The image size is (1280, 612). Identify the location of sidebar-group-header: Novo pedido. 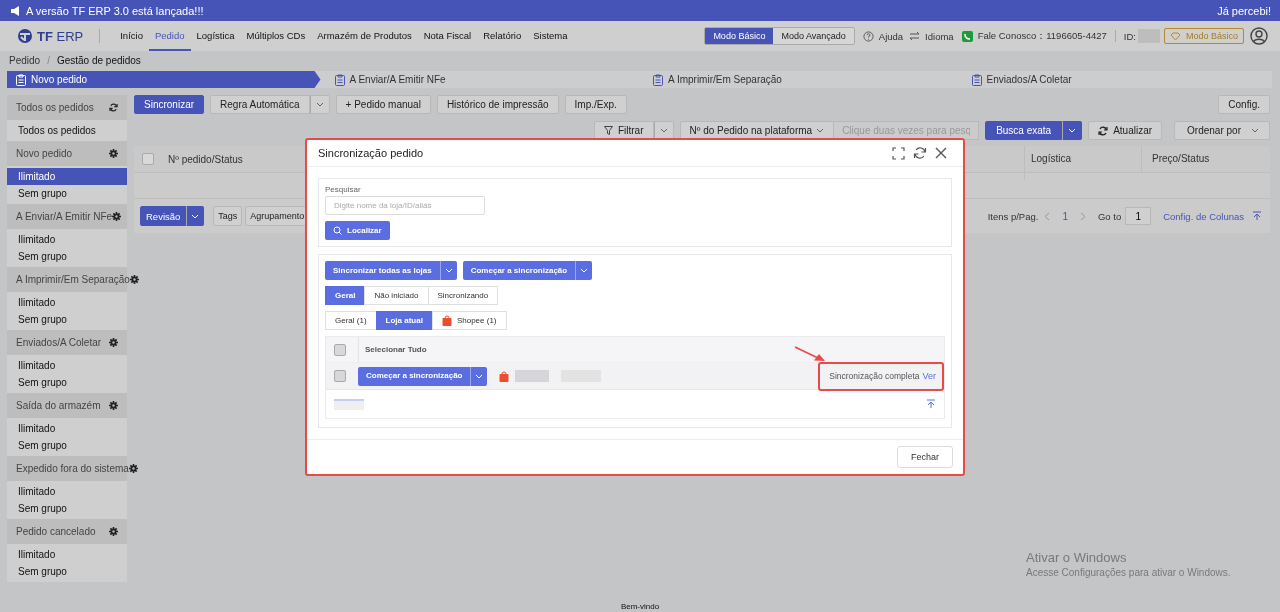
(67, 153).